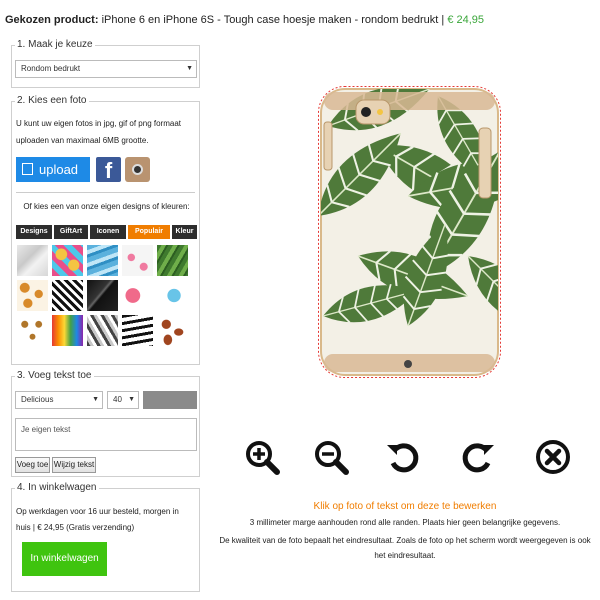 The height and width of the screenshot is (600, 600). Describe the element at coordinates (34, 232) in the screenshot. I see `tab-designs: Designs` at that location.